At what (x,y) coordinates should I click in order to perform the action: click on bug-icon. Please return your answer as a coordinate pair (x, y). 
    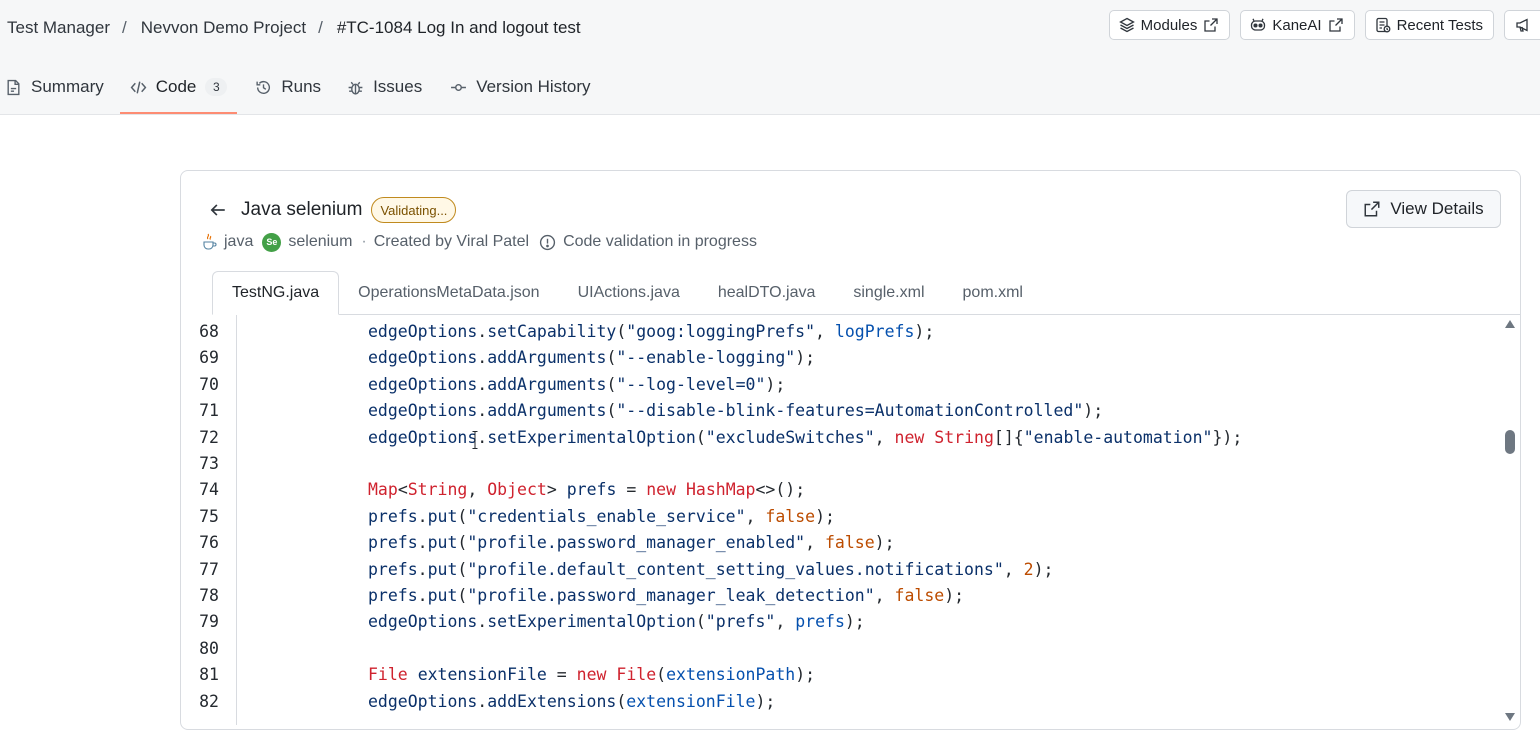
    Looking at the image, I should click on (355, 88).